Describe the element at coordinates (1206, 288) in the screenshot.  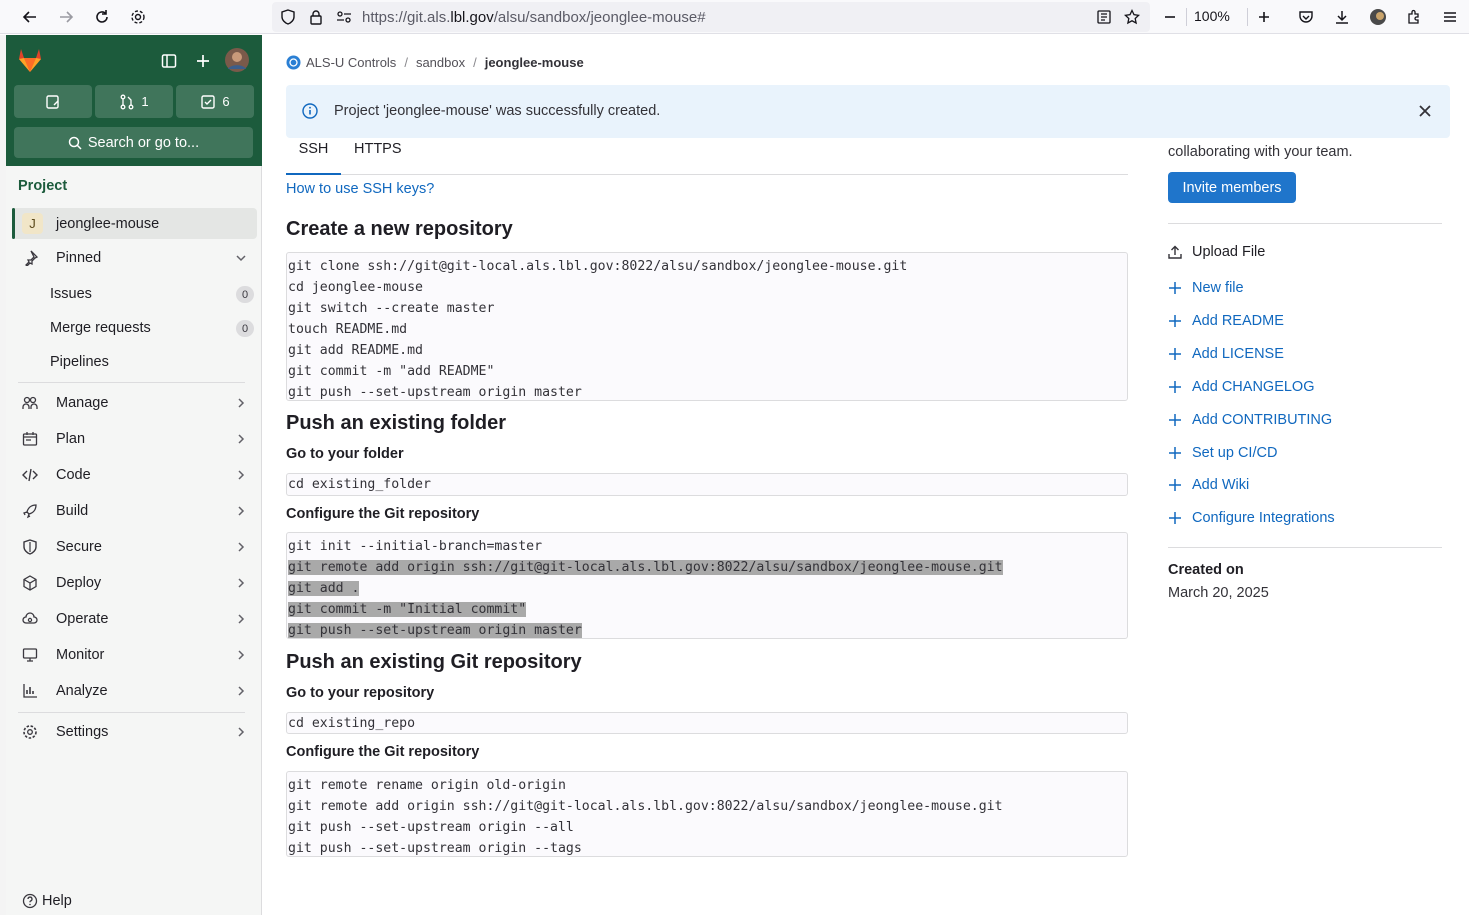
I see `new-file-link: New file` at that location.